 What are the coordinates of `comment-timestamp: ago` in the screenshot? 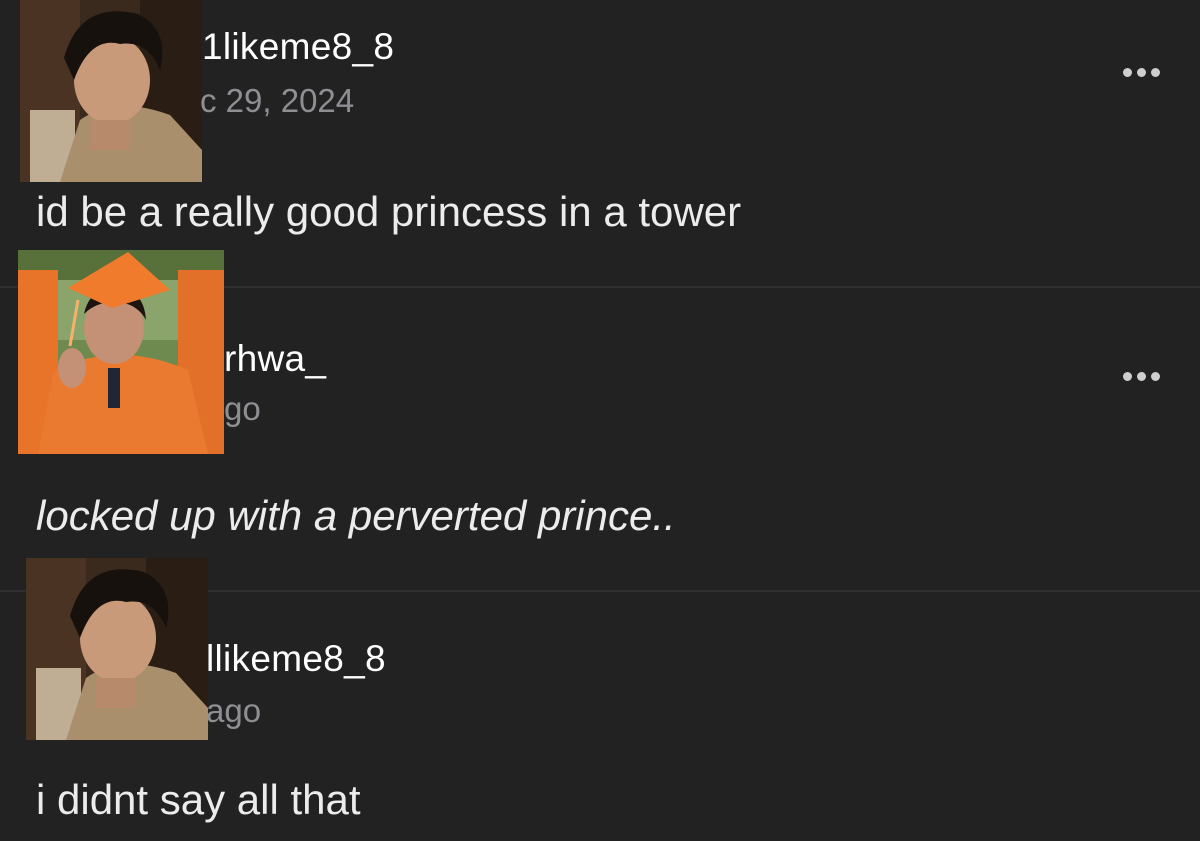 It's located at (234, 710).